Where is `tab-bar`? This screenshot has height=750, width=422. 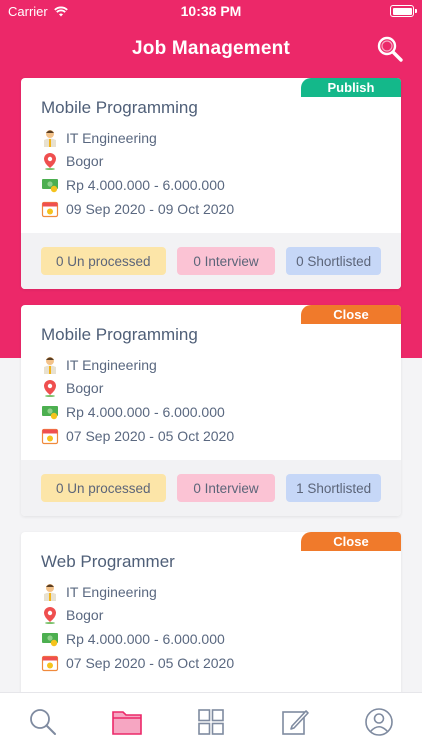
tab-bar is located at coordinates (211, 721).